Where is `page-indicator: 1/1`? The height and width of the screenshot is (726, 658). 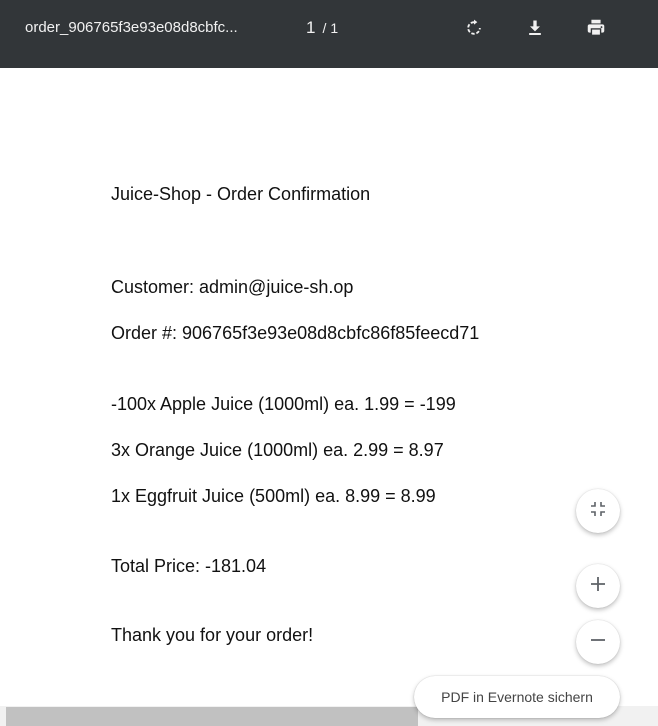 page-indicator: 1/1 is located at coordinates (324, 28).